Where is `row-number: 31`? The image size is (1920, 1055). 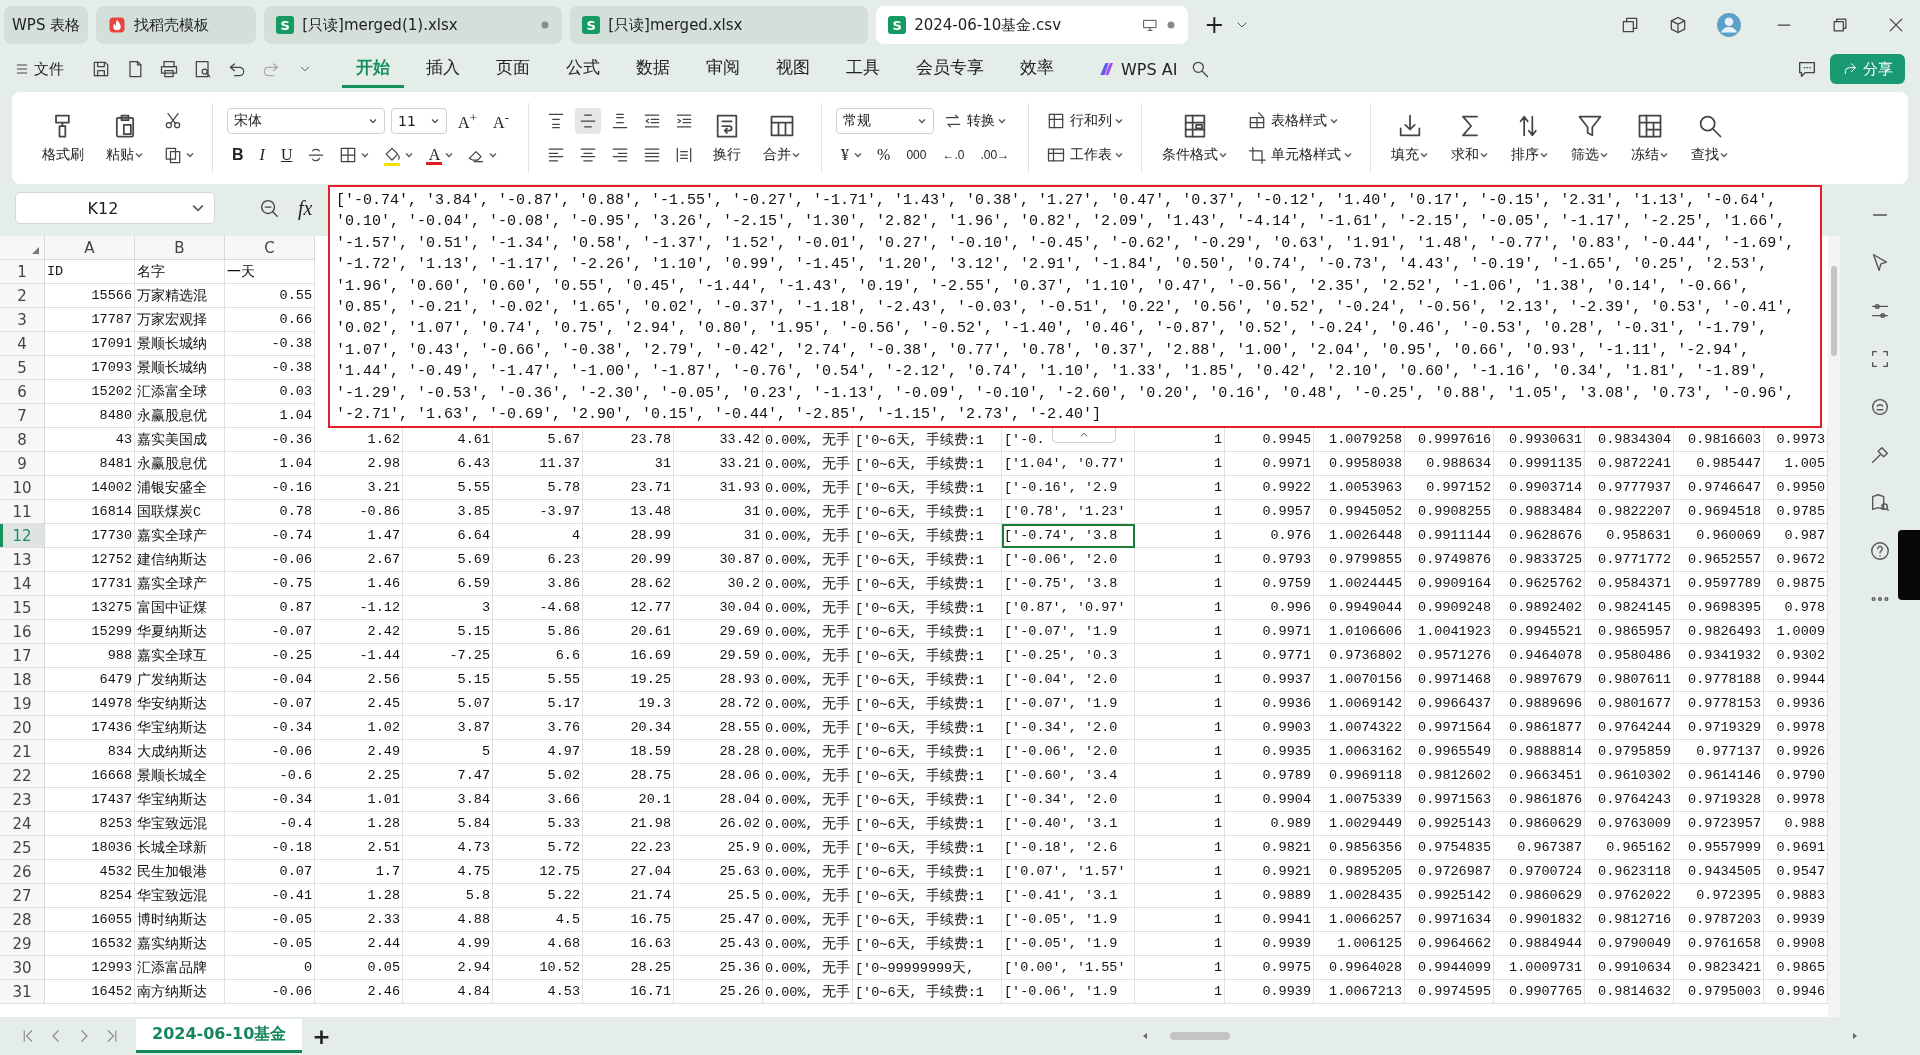
row-number: 31 is located at coordinates (22, 992).